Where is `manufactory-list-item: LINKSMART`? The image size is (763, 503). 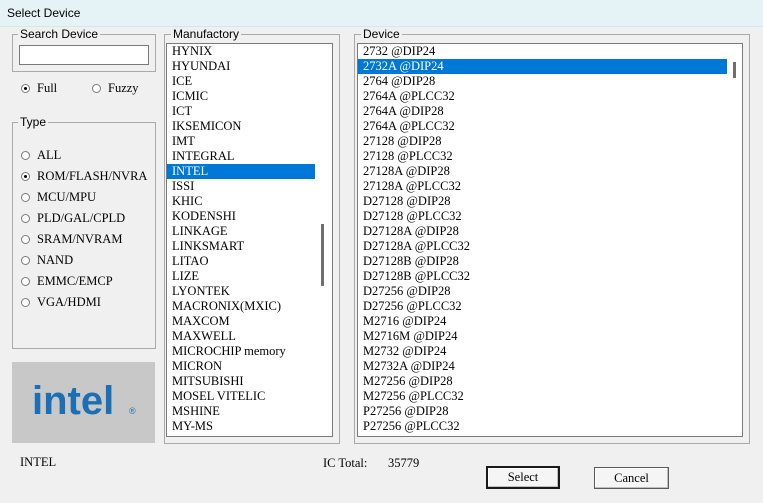 manufactory-list-item: LINKSMART is located at coordinates (243, 246).